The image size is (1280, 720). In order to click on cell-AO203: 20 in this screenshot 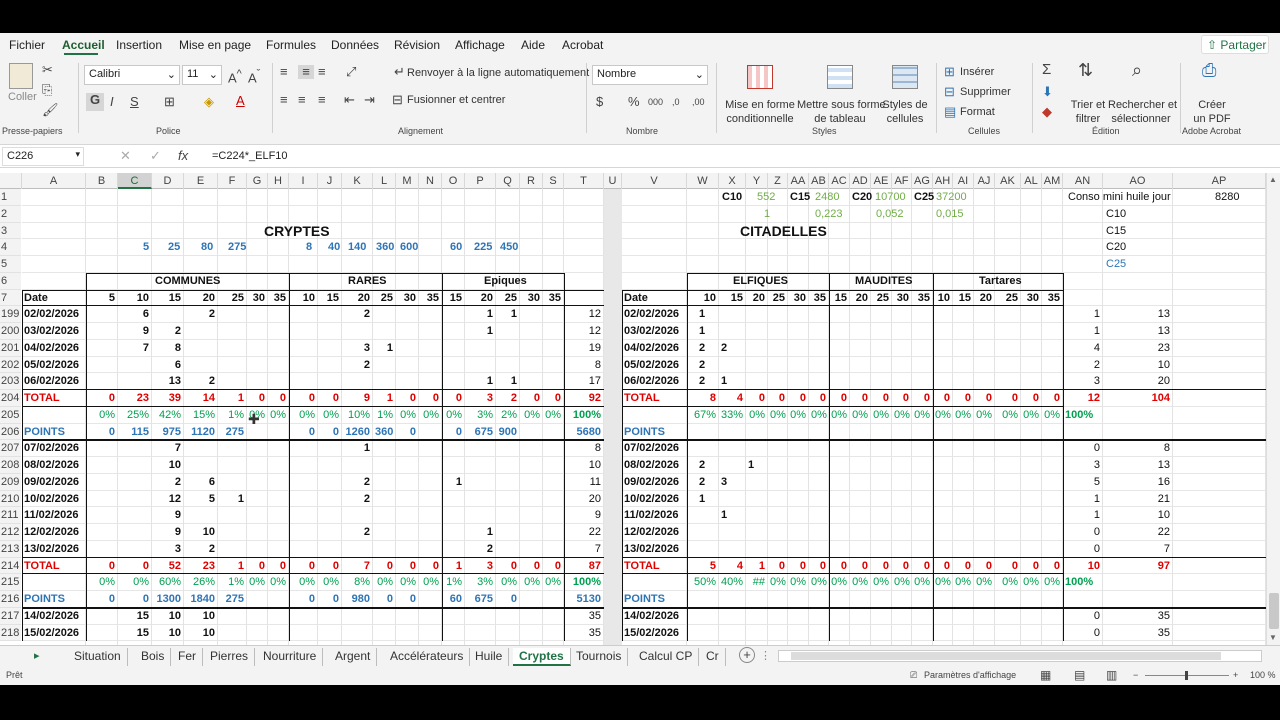, I will do `click(1137, 381)`.